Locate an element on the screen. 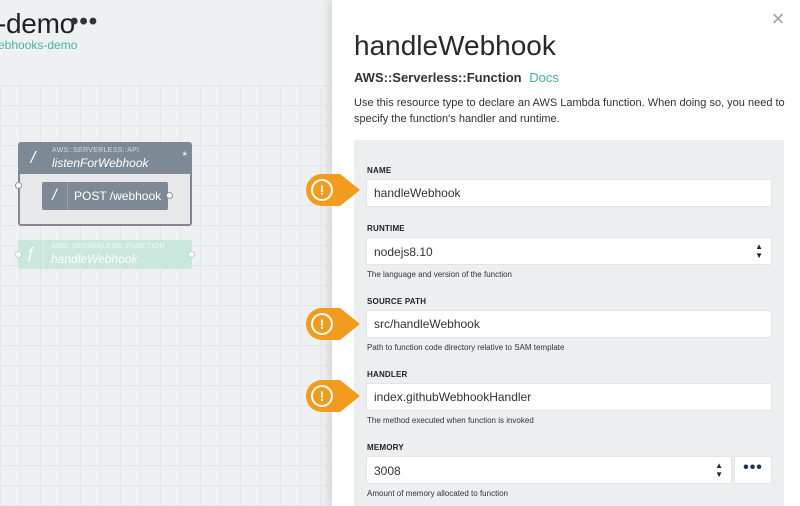 The image size is (800, 506). memory-select: 3008 ▲ ▼ is located at coordinates (549, 470).